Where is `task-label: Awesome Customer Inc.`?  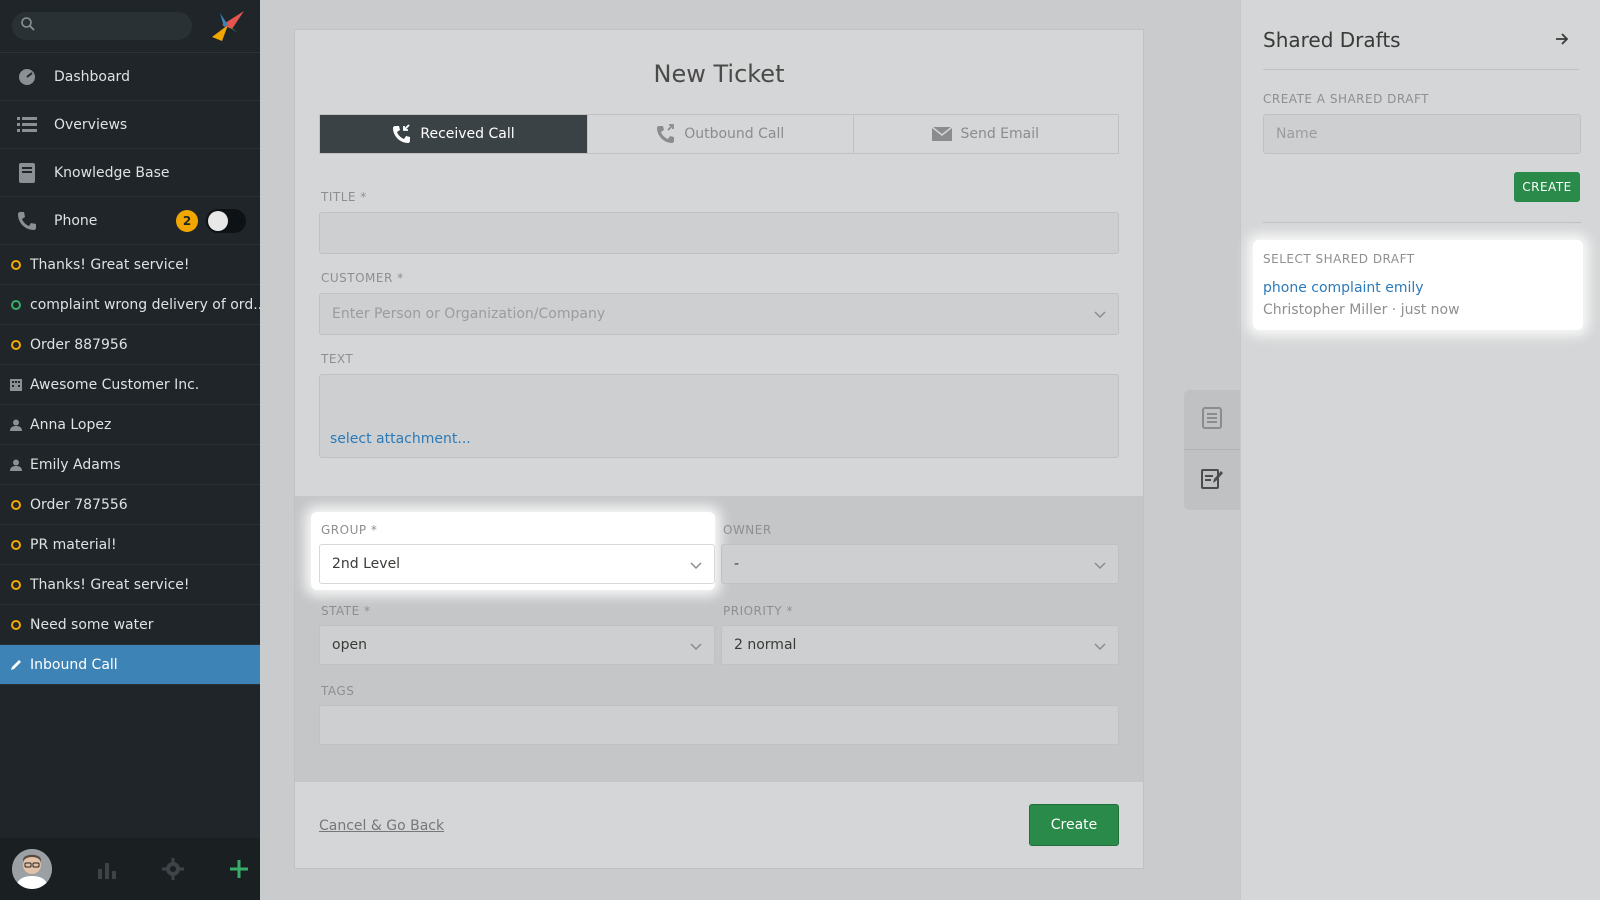 task-label: Awesome Customer Inc. is located at coordinates (115, 384).